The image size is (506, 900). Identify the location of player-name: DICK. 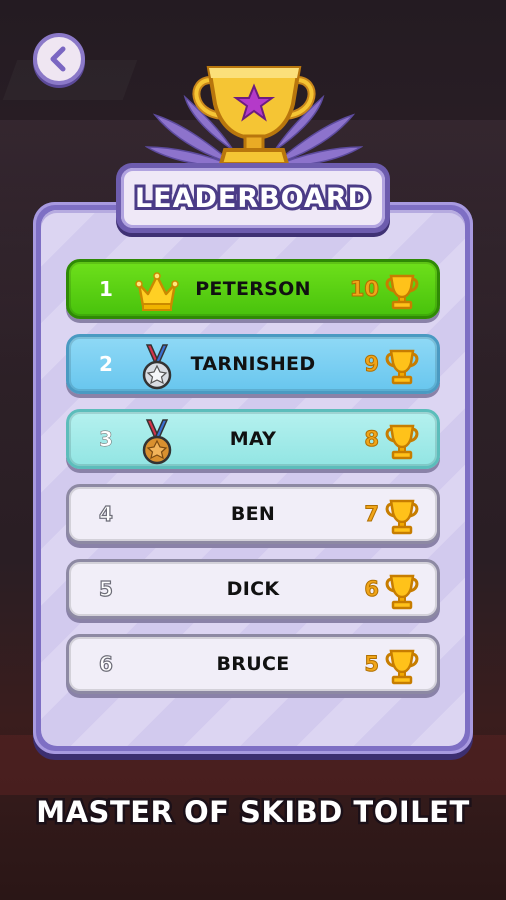
(253, 589).